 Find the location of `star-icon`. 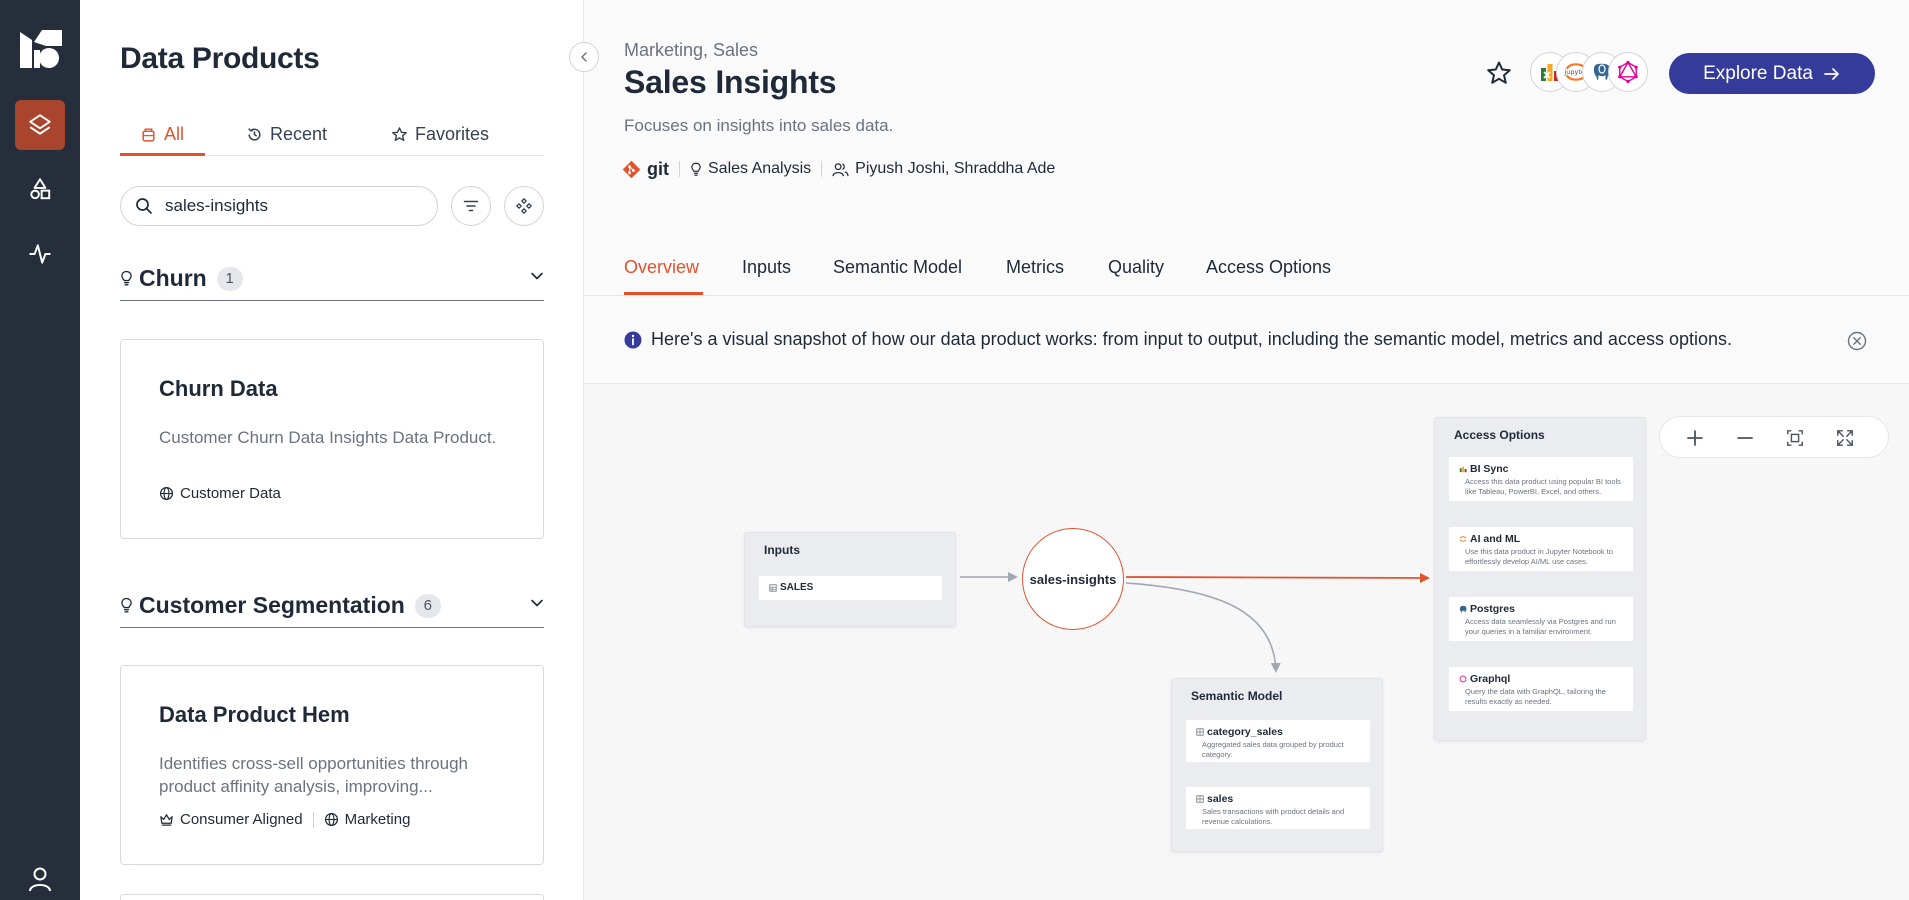

star-icon is located at coordinates (1499, 72).